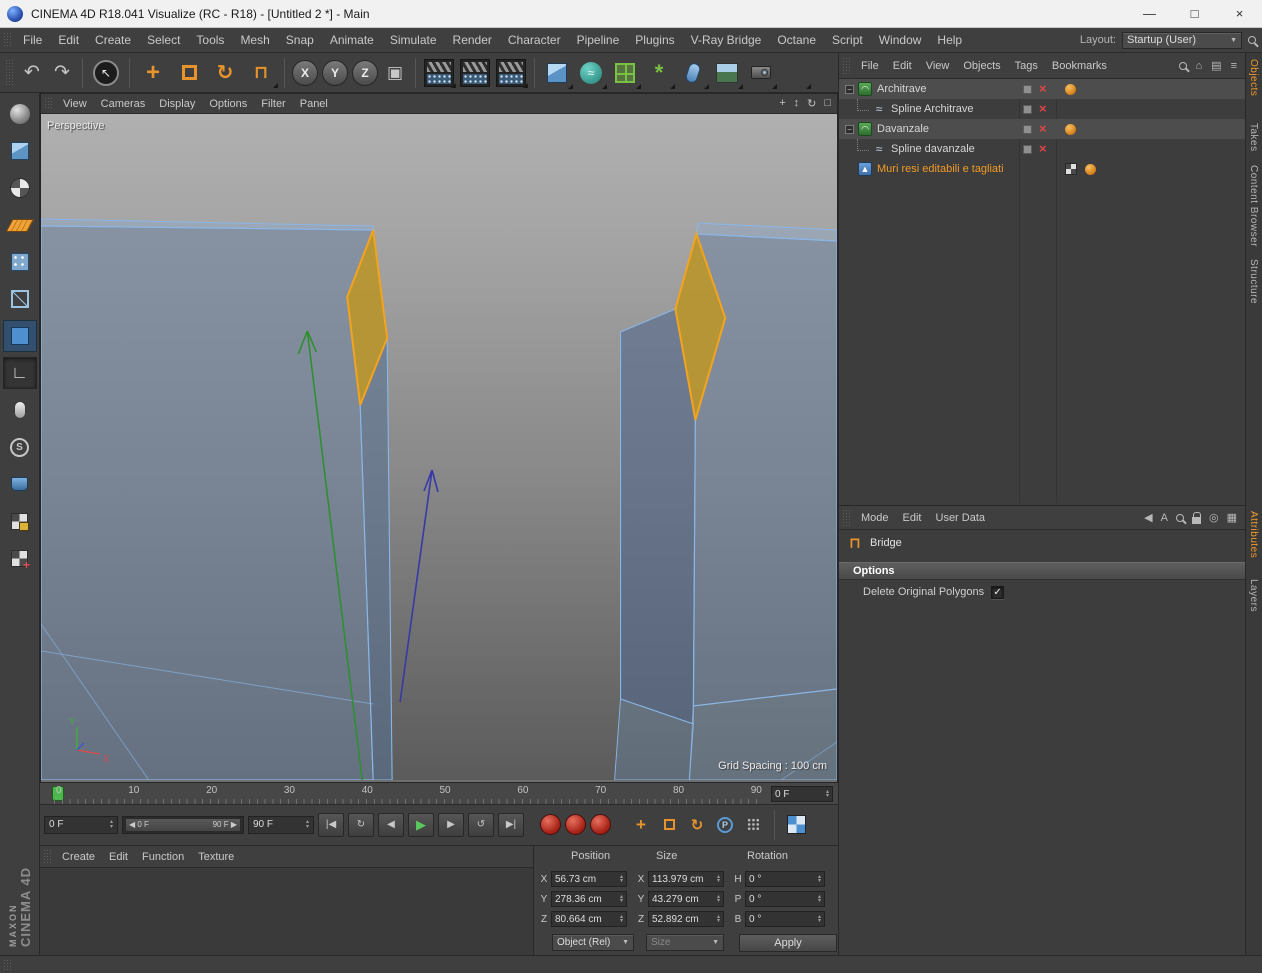 The image size is (1262, 973). Describe the element at coordinates (685, 942) in the screenshot. I see `size-mode-dropdown: Size ▼` at that location.